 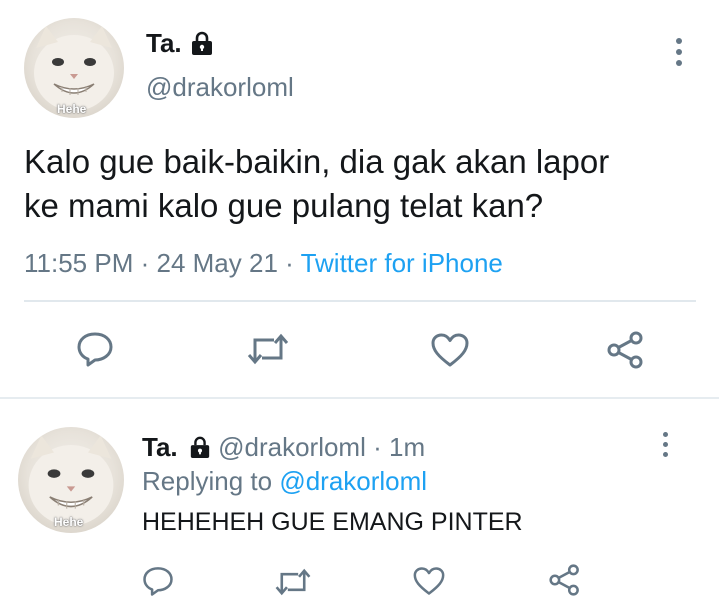 I want to click on divider, so click(x=360, y=301).